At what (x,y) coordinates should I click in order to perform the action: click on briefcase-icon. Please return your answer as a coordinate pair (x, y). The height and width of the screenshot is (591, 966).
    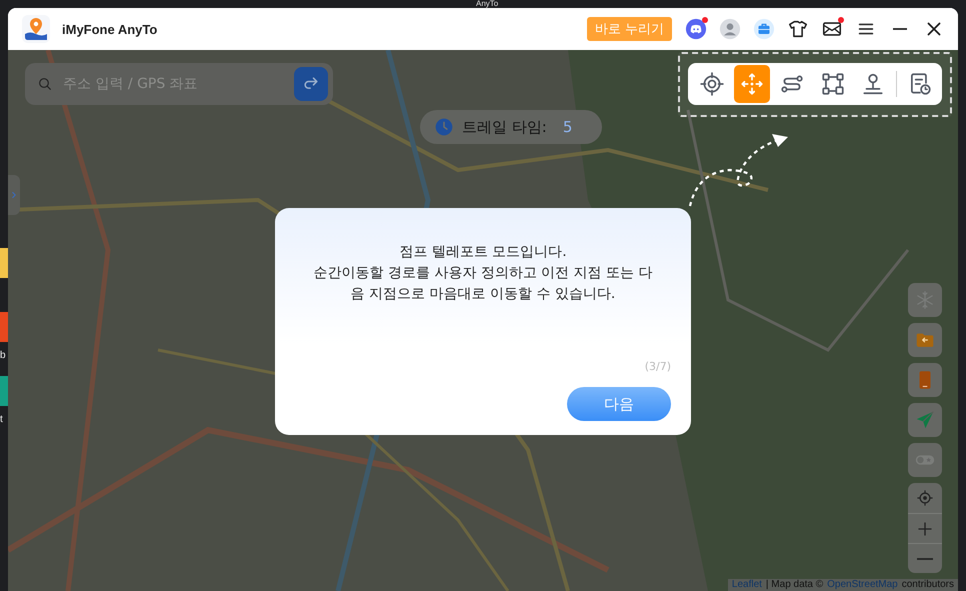
    Looking at the image, I should click on (764, 29).